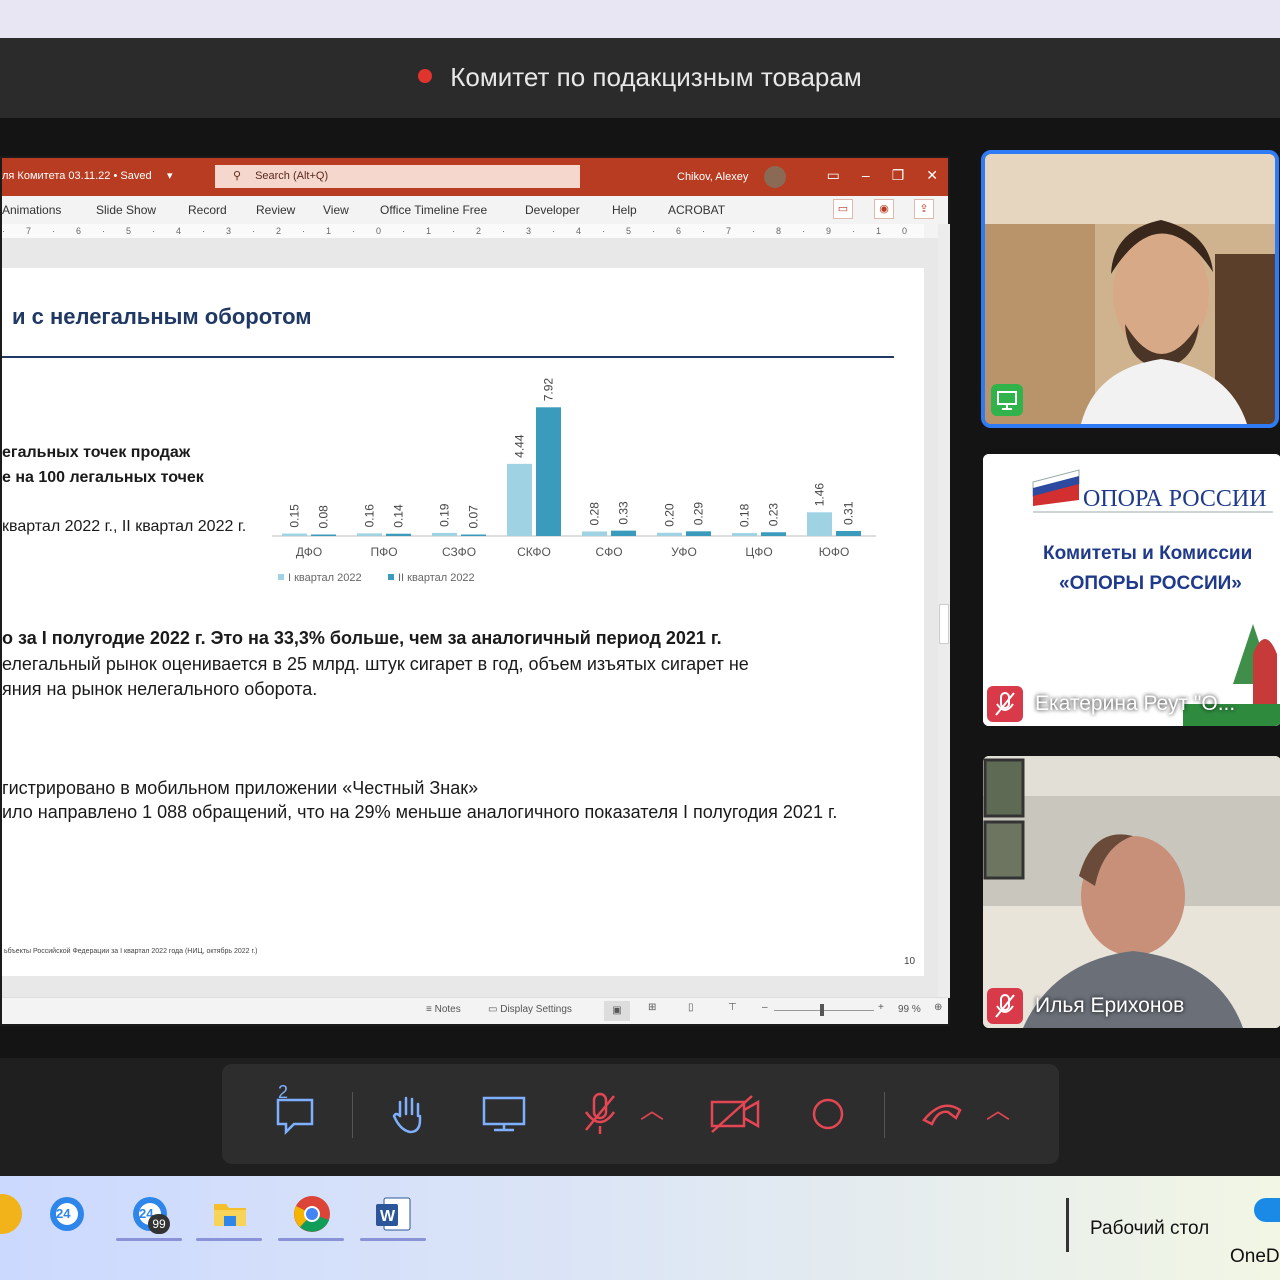 Image resolution: width=1280 pixels, height=1280 pixels. I want to click on left-text-line: е на 100 легальных точек, so click(103, 477).